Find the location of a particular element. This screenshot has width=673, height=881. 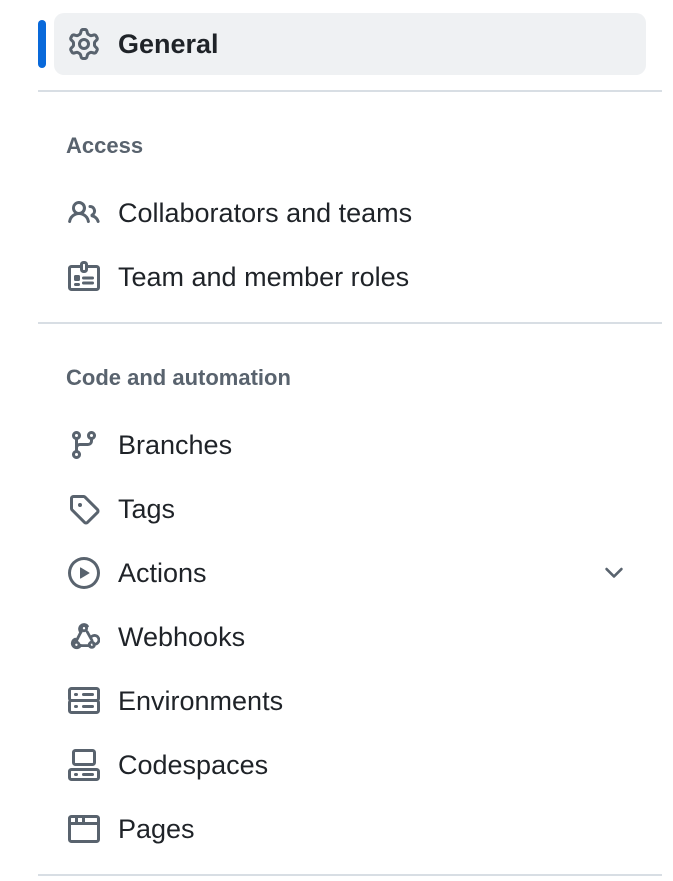

sidebar-item-tags: Tags is located at coordinates (350, 509).